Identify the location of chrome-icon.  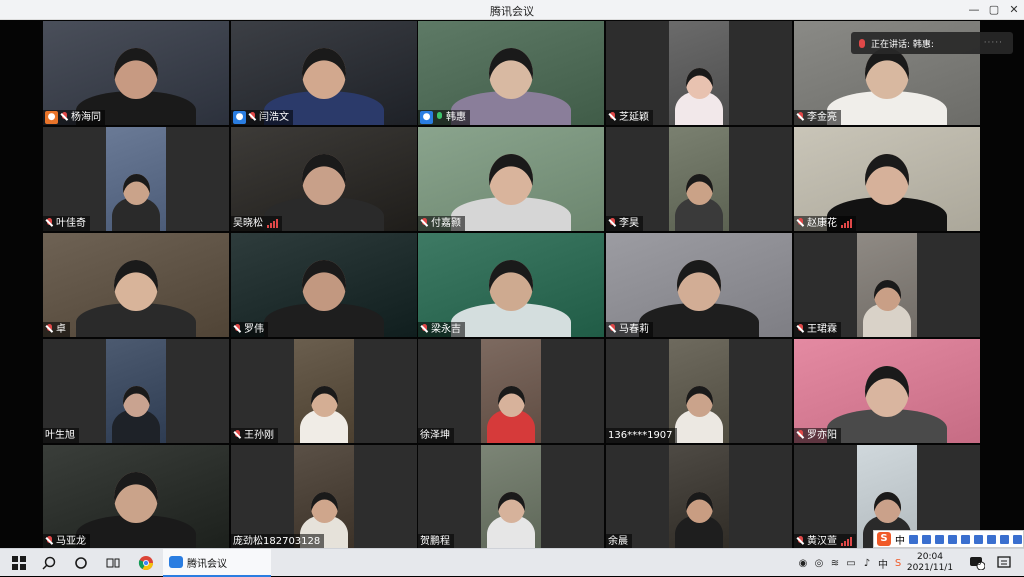
(146, 563).